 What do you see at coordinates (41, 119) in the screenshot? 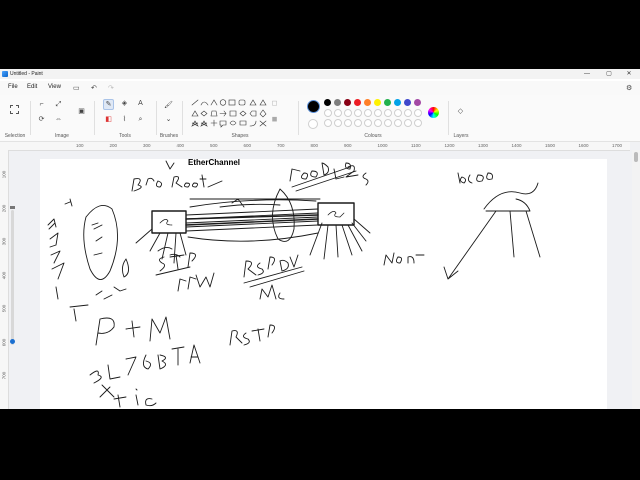
I see `rotate-icon: ⟳` at bounding box center [41, 119].